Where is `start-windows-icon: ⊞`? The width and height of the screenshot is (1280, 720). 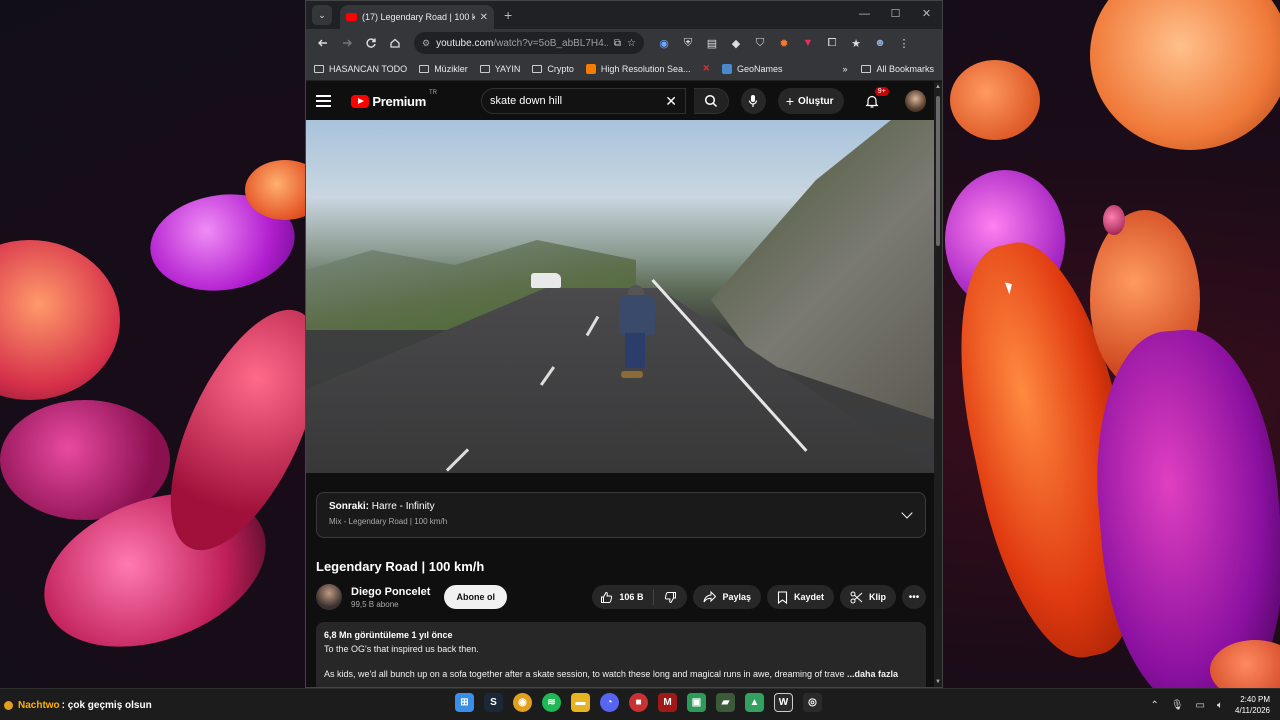
start-windows-icon: ⊞ is located at coordinates (464, 702).